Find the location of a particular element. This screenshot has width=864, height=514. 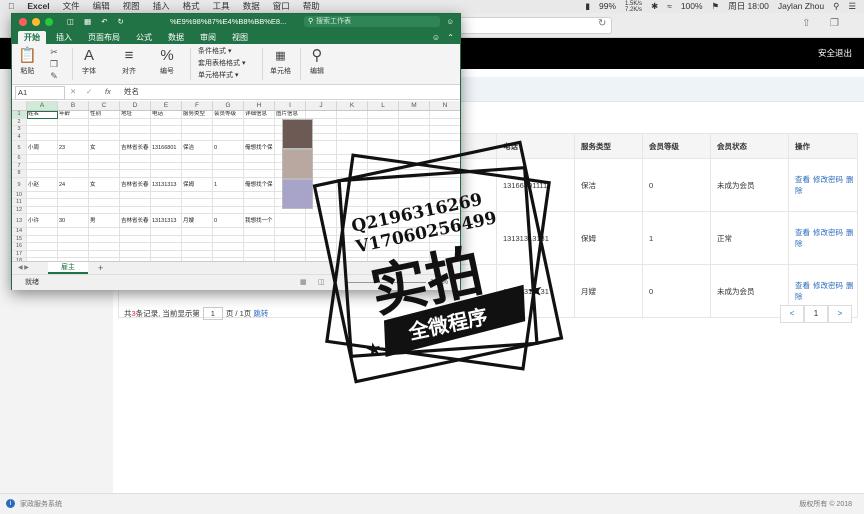

cells-group: ▦ 单元格 is located at coordinates (280, 61).